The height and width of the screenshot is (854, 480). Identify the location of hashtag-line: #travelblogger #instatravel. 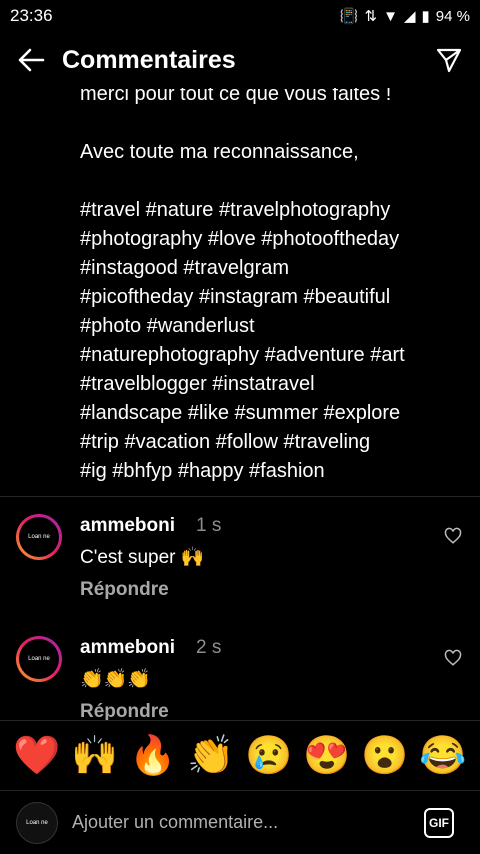
(242, 384).